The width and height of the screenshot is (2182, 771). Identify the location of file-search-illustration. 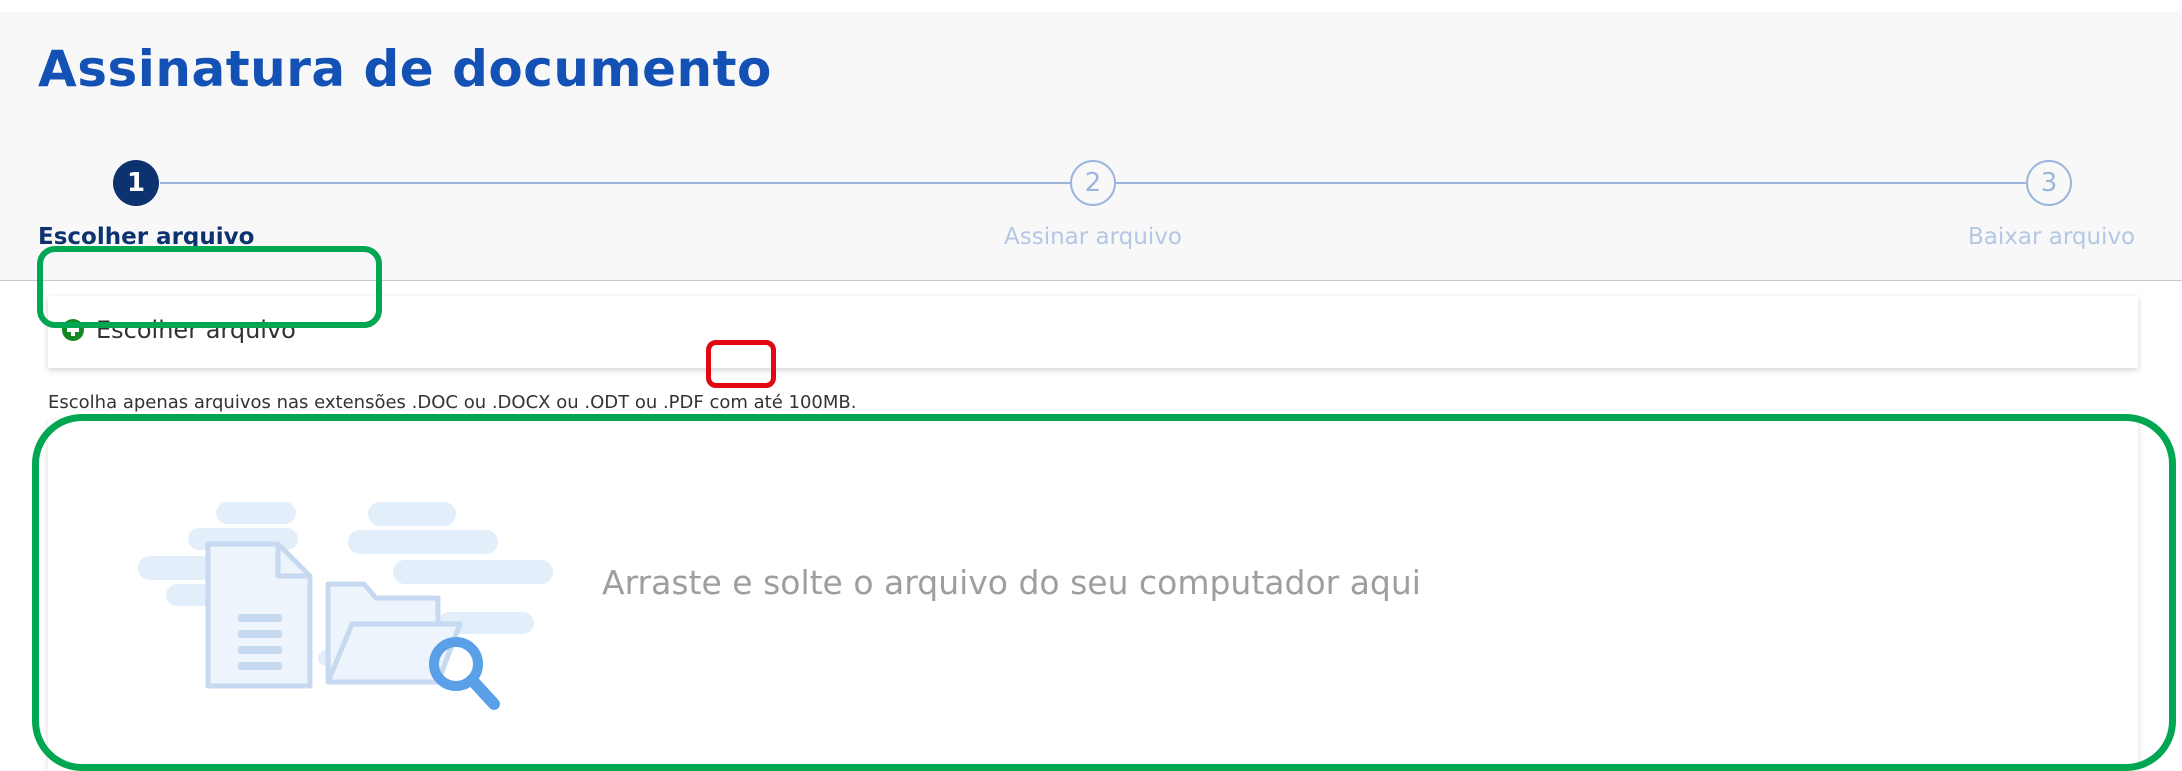
(345, 606).